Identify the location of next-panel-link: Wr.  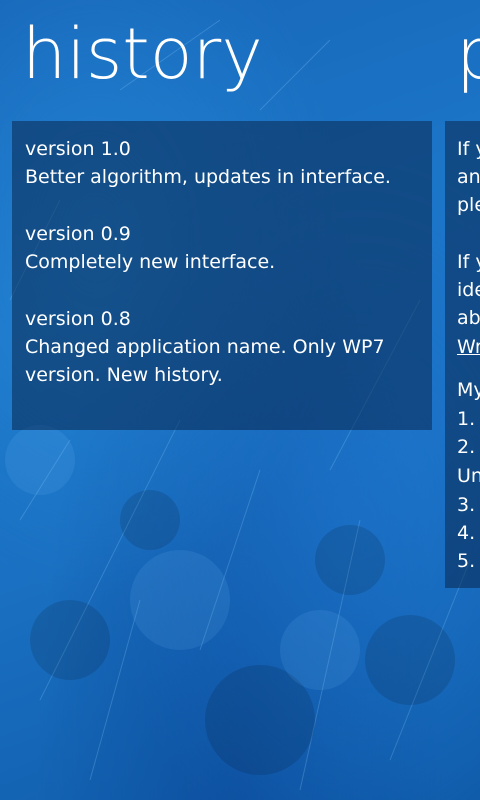
(468, 347).